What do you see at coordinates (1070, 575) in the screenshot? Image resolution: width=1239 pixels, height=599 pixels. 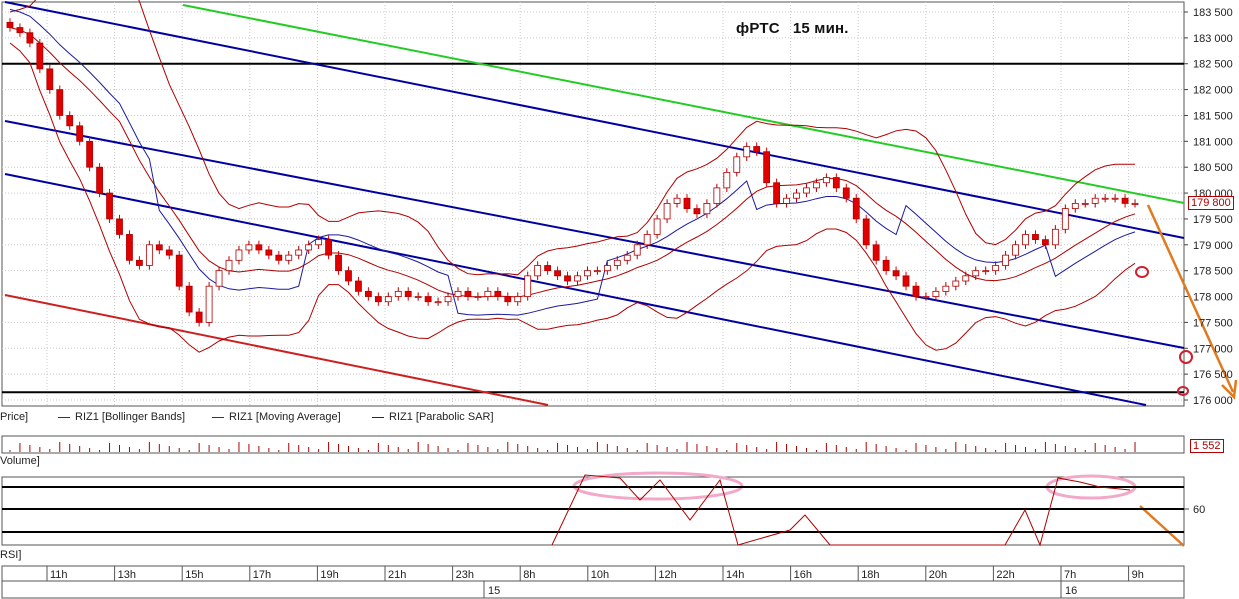 I see `time-tick-label: 7h` at bounding box center [1070, 575].